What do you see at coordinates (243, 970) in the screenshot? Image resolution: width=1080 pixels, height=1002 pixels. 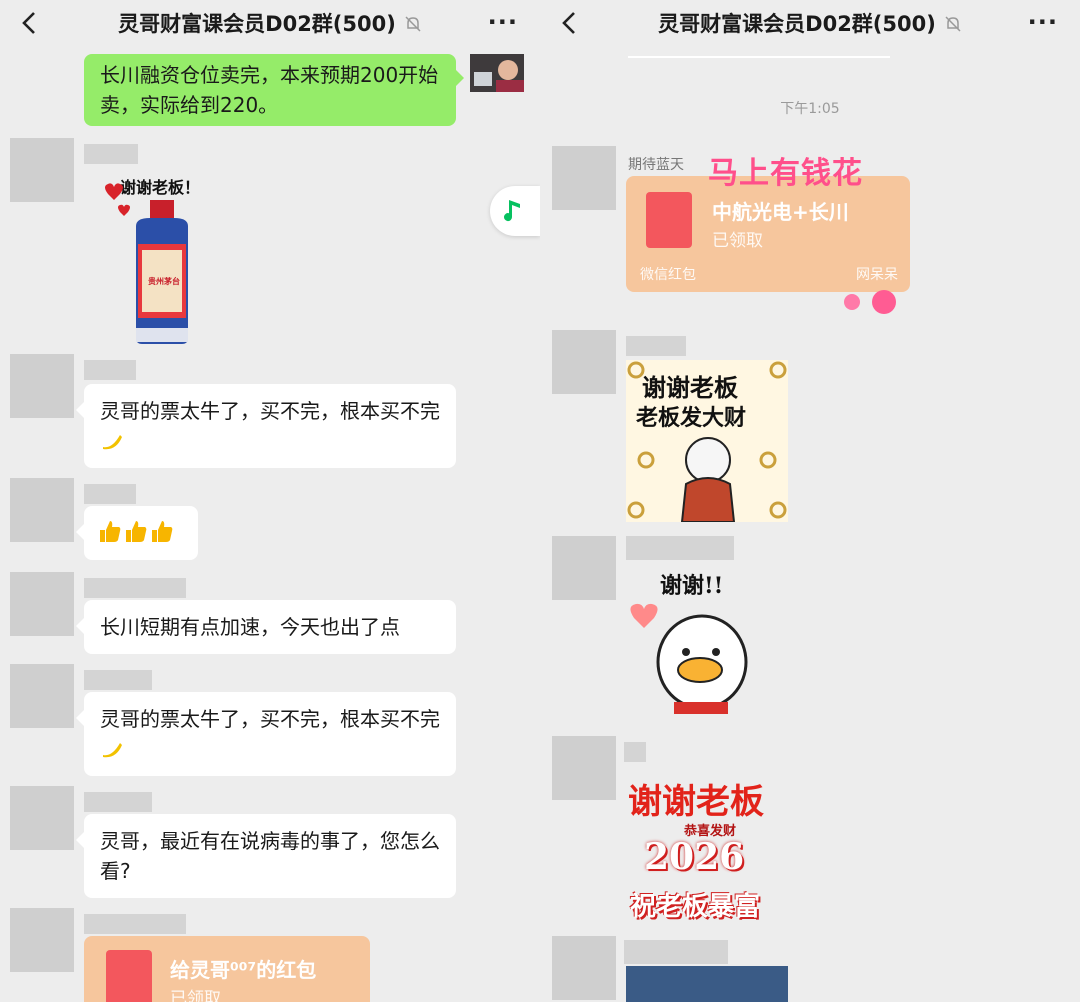 I see `red-packet-title: 给灵哥⁰⁰⁷的红包` at bounding box center [243, 970].